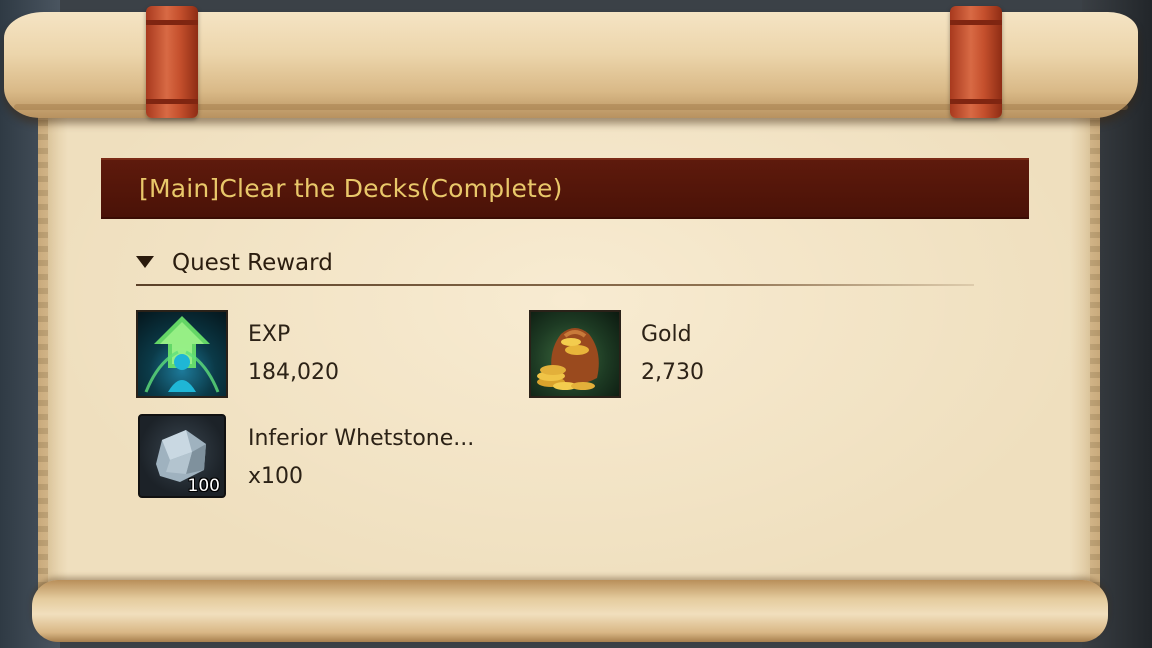 Image resolution: width=1152 pixels, height=648 pixels. I want to click on caret-down-icon, so click(145, 262).